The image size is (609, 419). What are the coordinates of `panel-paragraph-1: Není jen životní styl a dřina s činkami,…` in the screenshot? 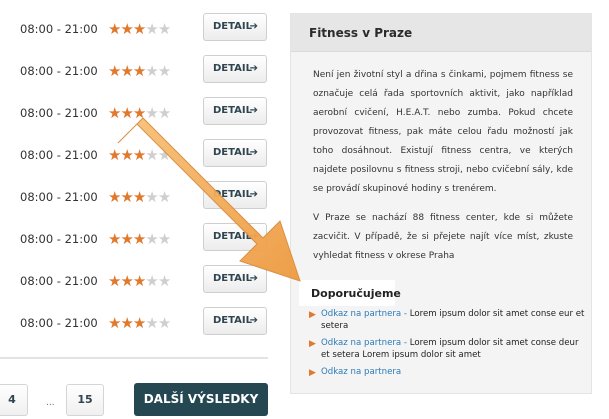 It's located at (443, 132).